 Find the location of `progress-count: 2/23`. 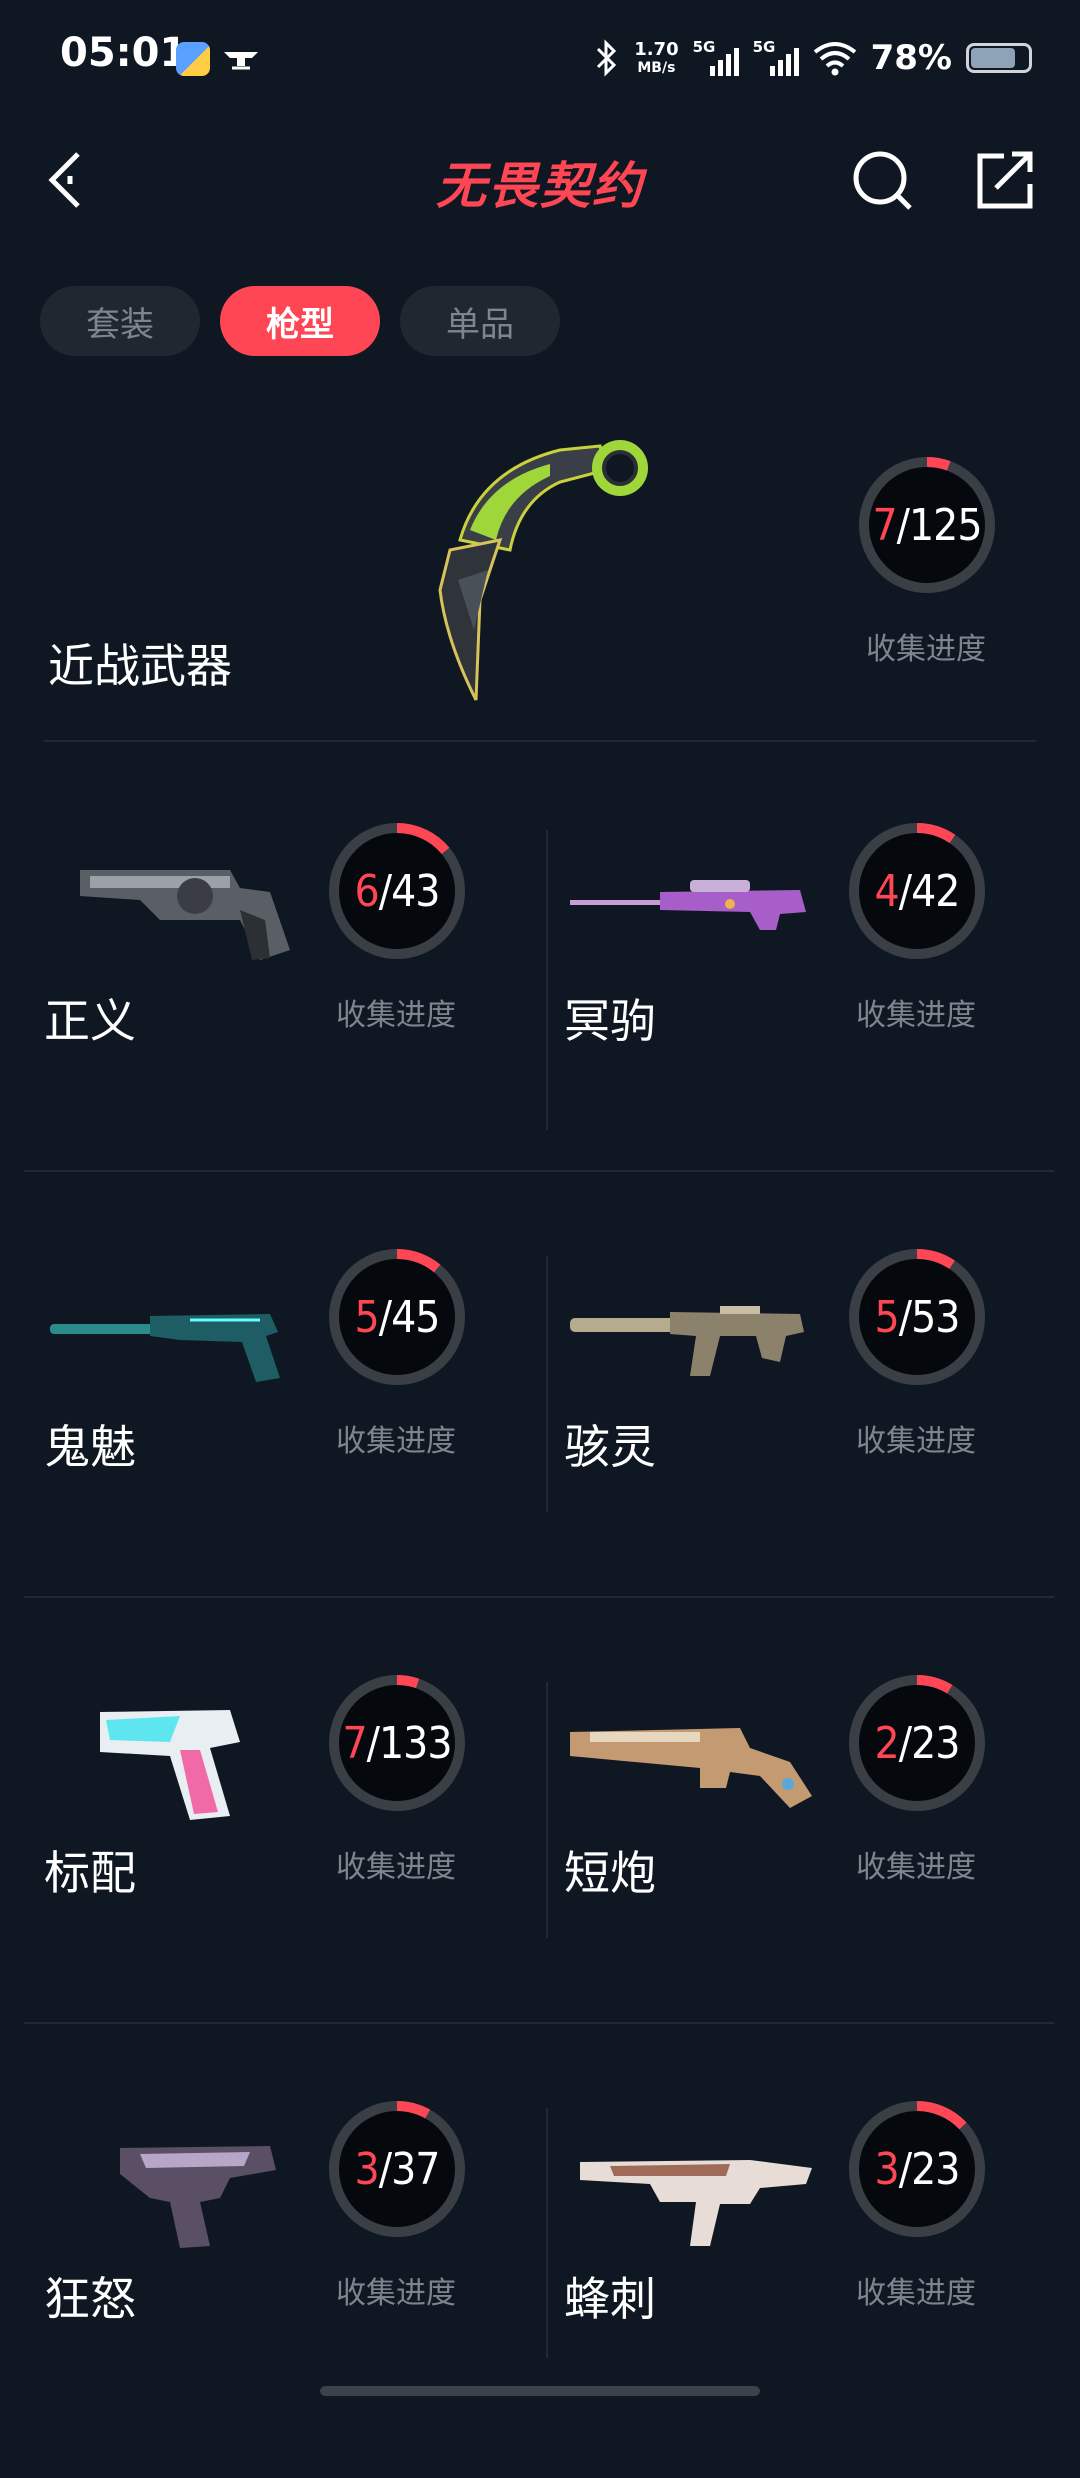

progress-count: 2/23 is located at coordinates (917, 1743).